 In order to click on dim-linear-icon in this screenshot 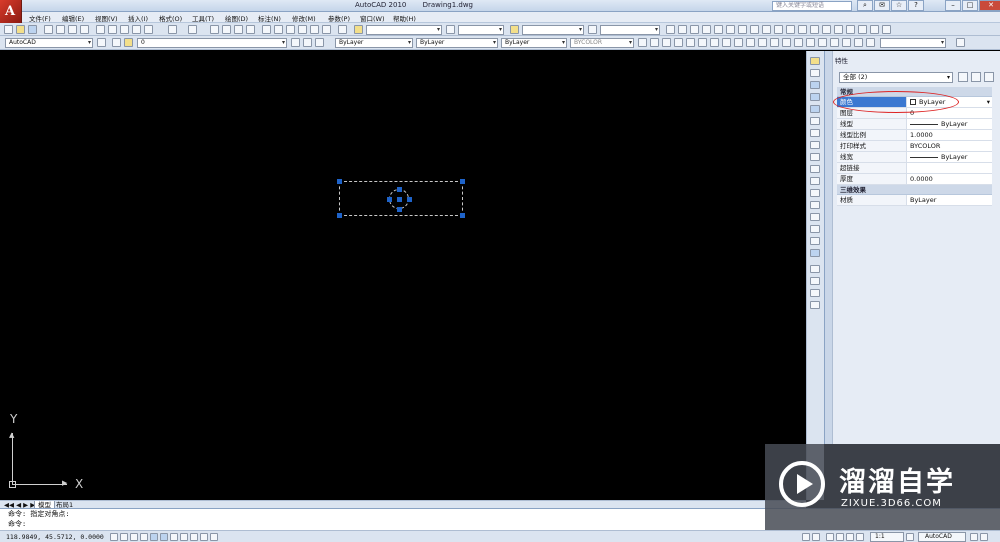, I will do `click(642, 42)`.